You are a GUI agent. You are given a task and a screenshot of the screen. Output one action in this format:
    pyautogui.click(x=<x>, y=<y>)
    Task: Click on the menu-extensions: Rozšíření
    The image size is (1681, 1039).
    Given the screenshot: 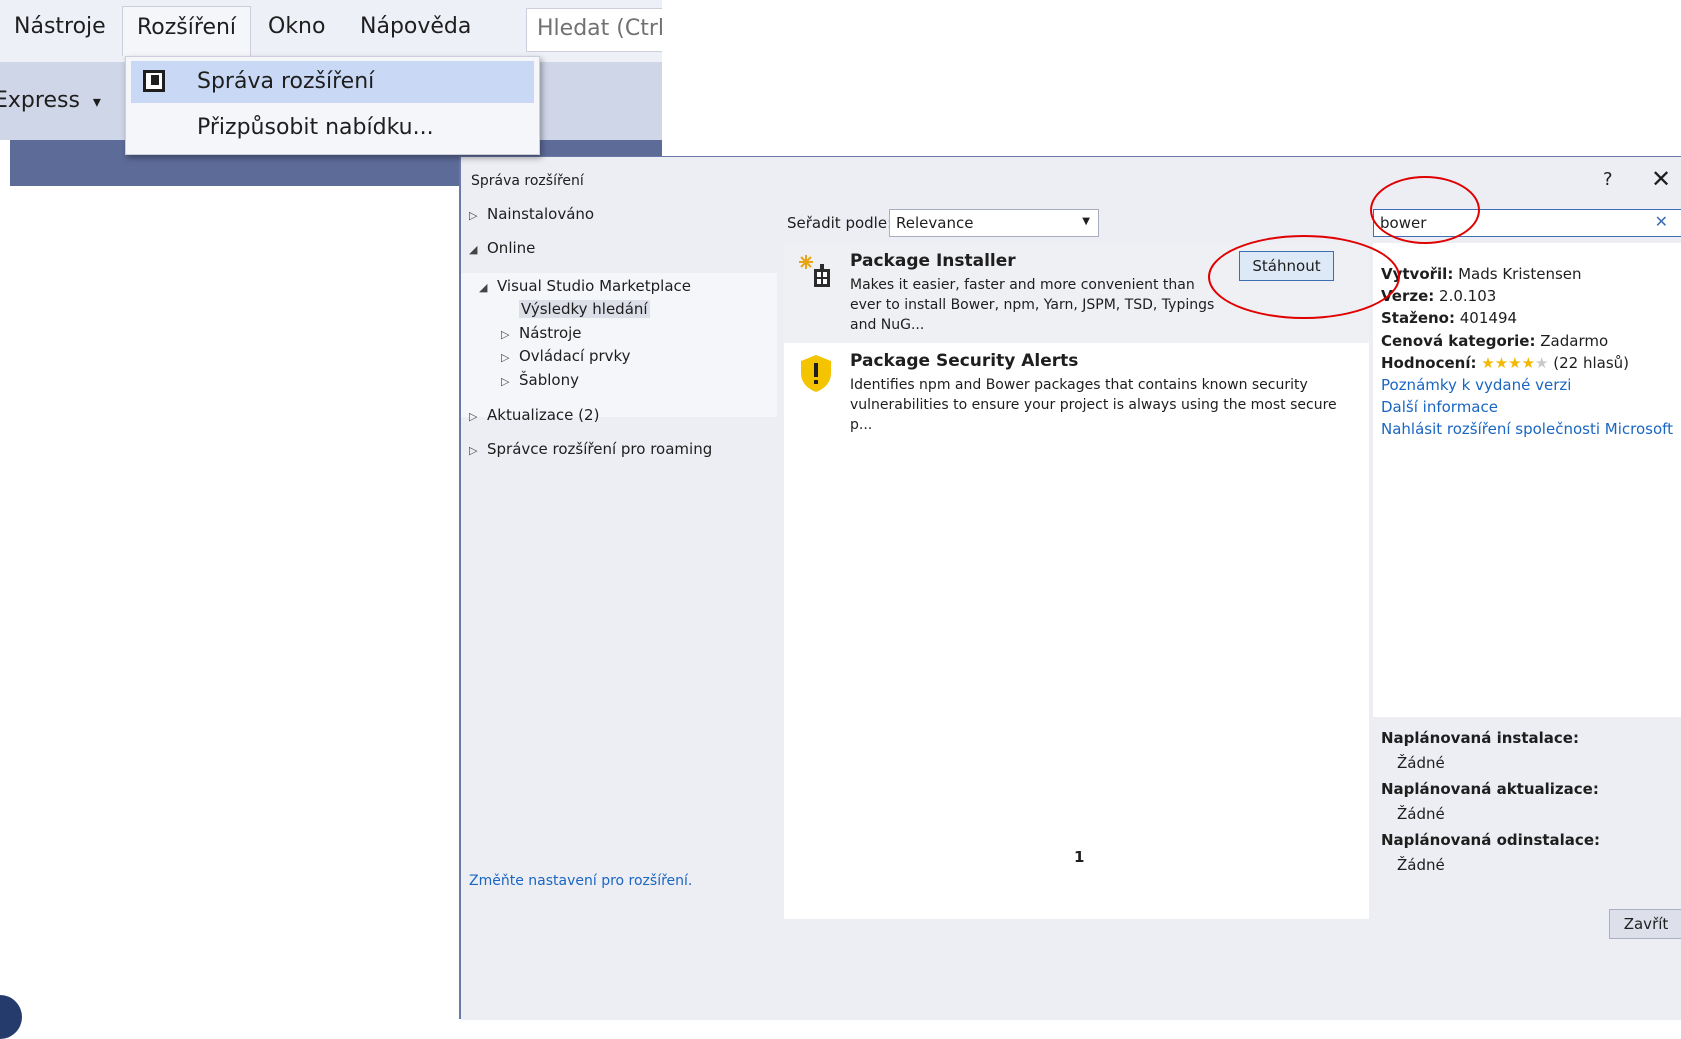 What is the action you would take?
    pyautogui.click(x=187, y=31)
    